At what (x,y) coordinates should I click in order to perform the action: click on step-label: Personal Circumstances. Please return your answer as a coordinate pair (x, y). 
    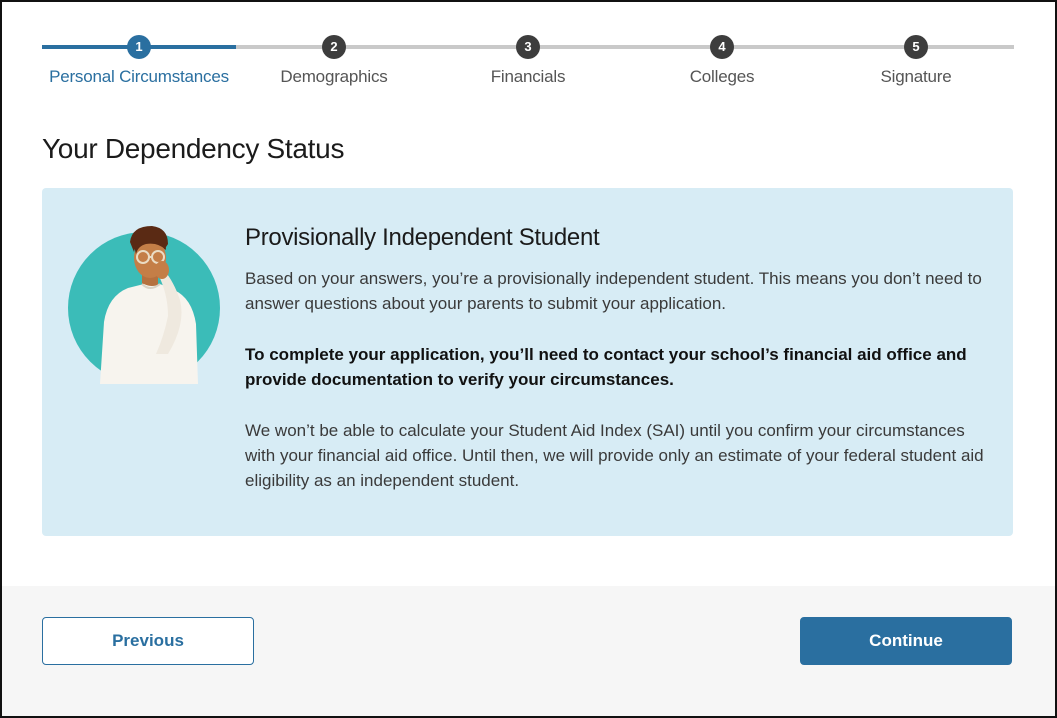
    Looking at the image, I should click on (139, 76).